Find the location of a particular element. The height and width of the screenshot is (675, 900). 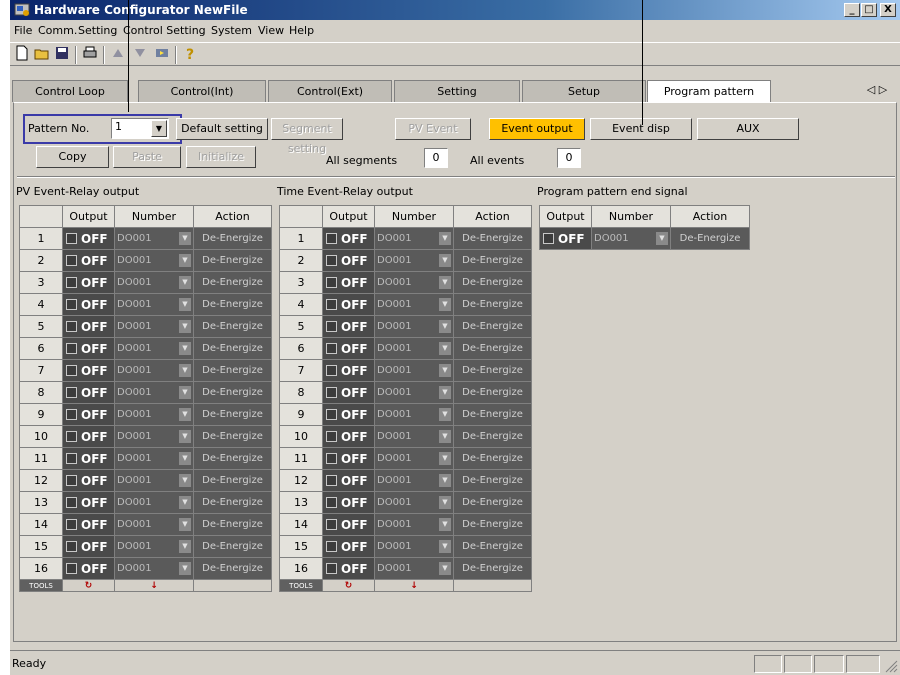

menu-system: System is located at coordinates (231, 30).